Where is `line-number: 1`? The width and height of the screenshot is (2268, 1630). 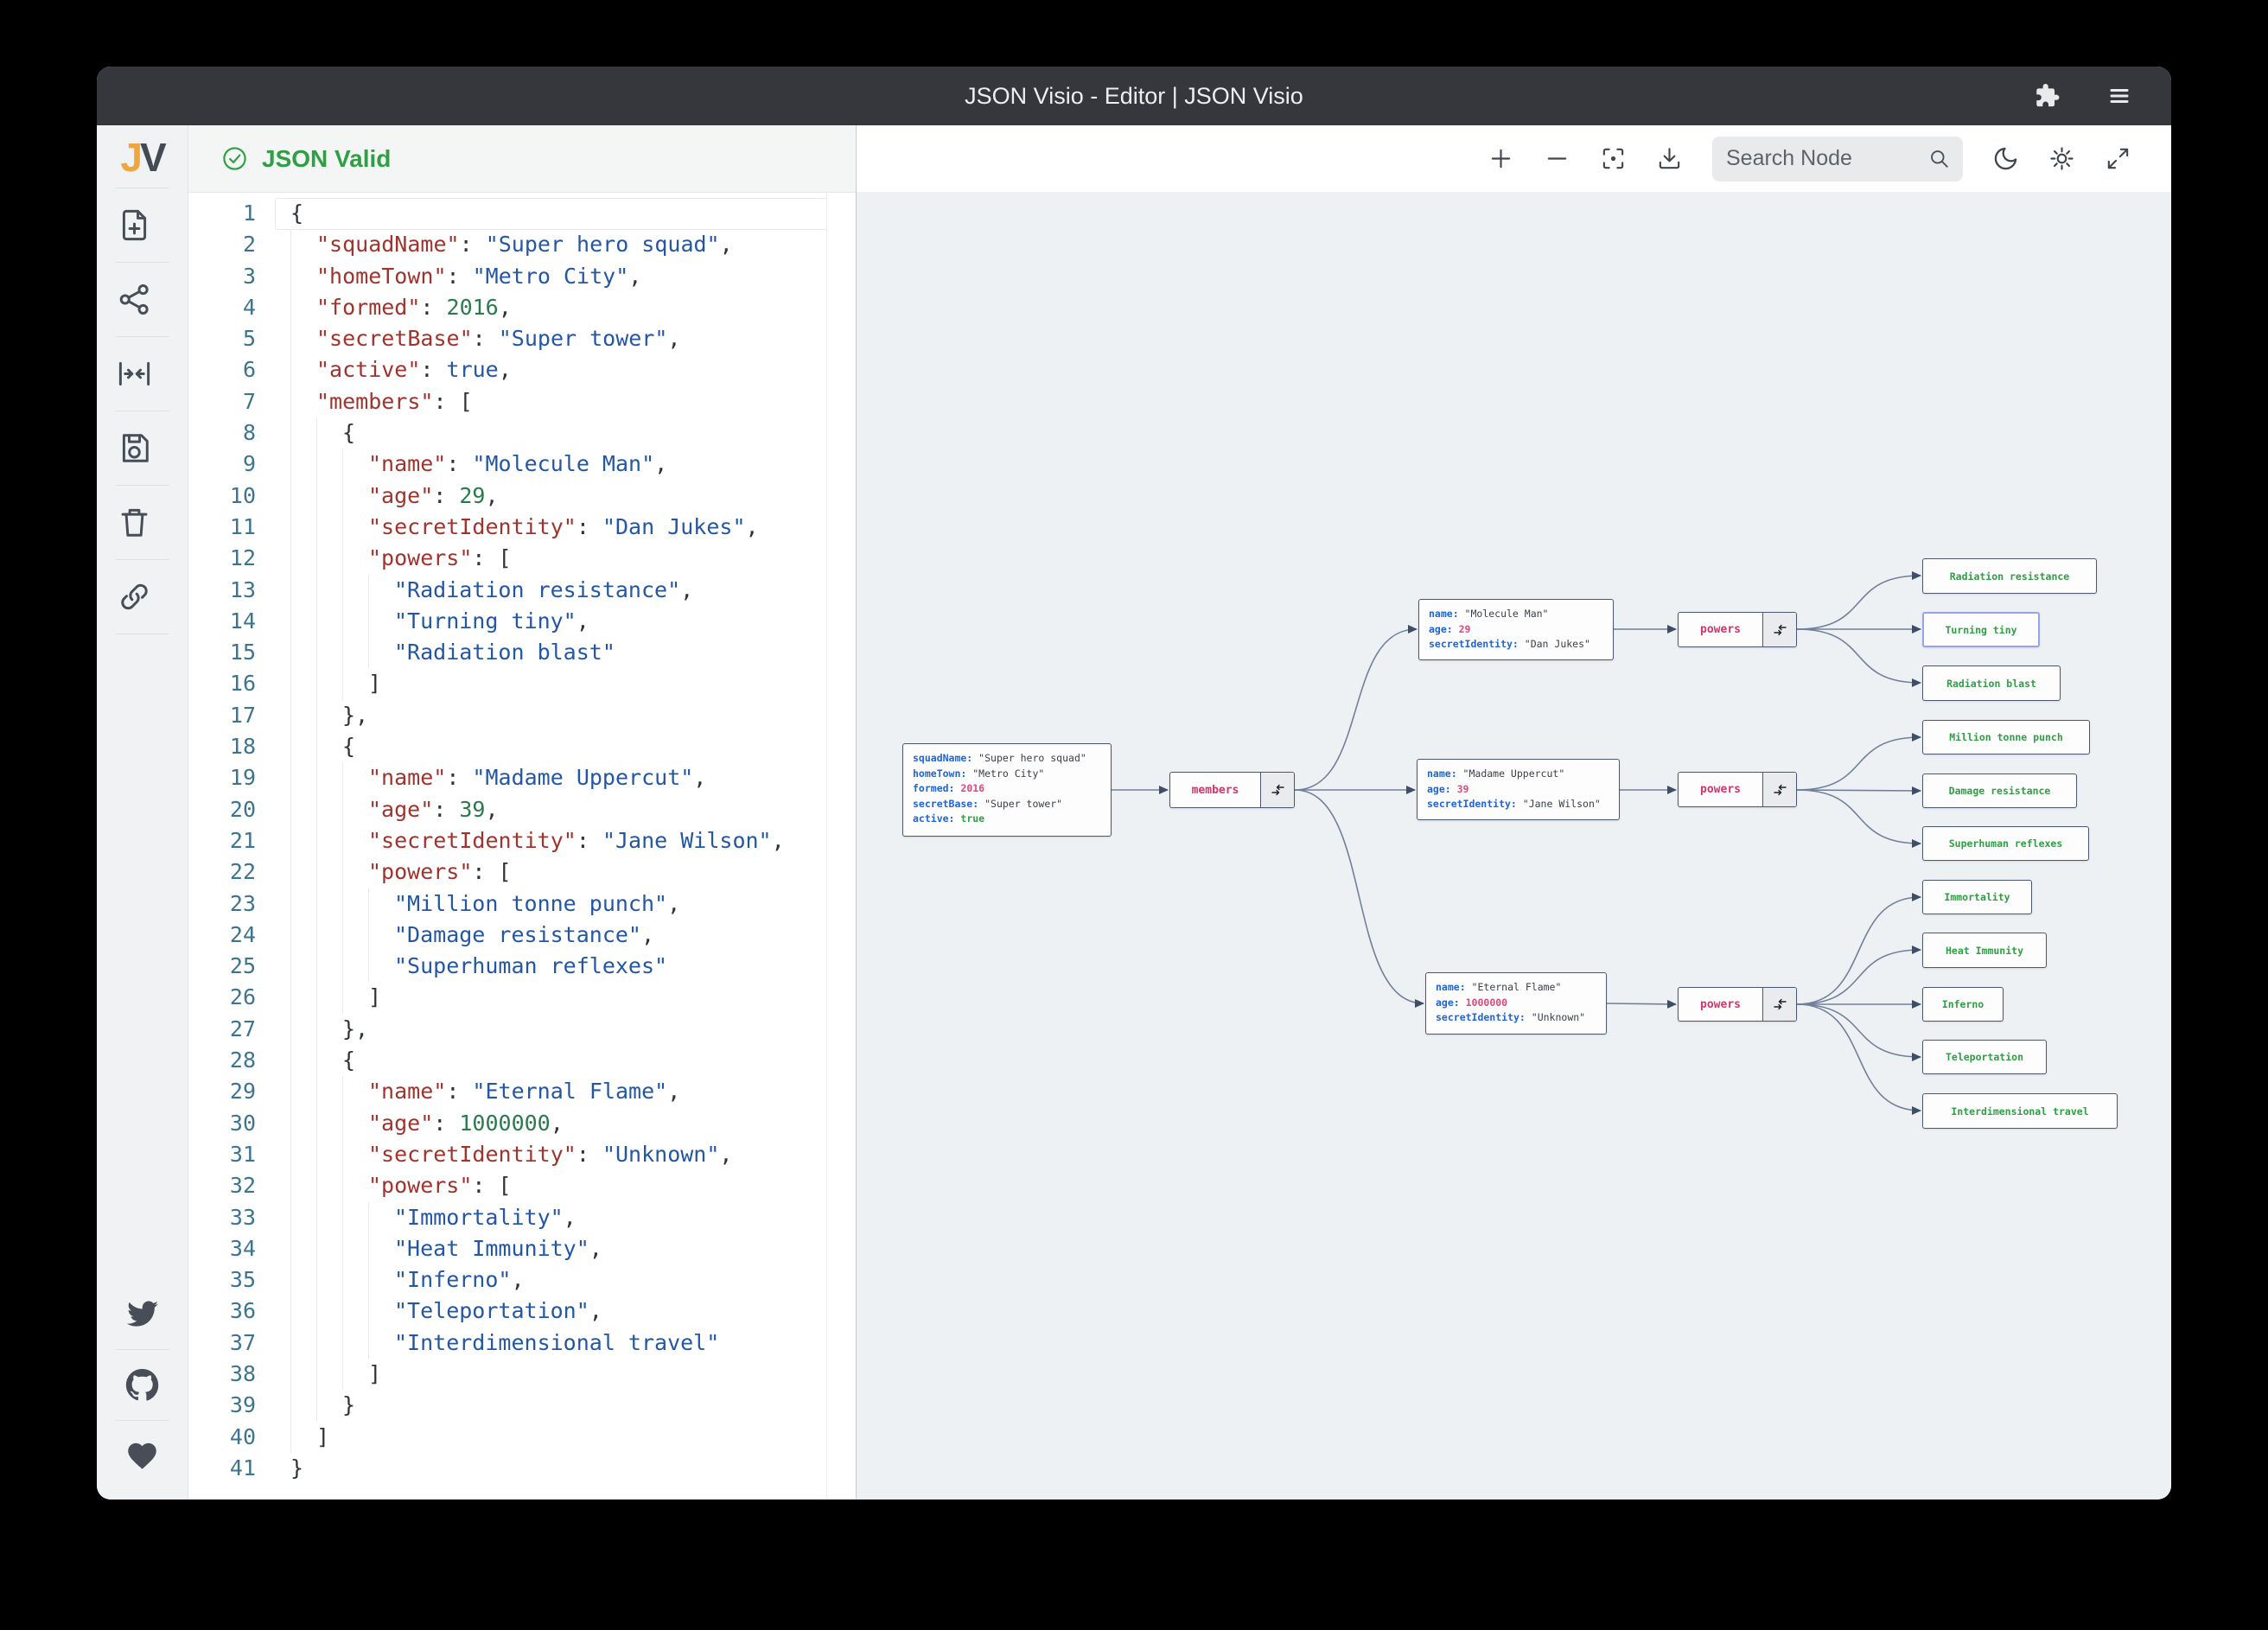
line-number: 1 is located at coordinates (249, 213).